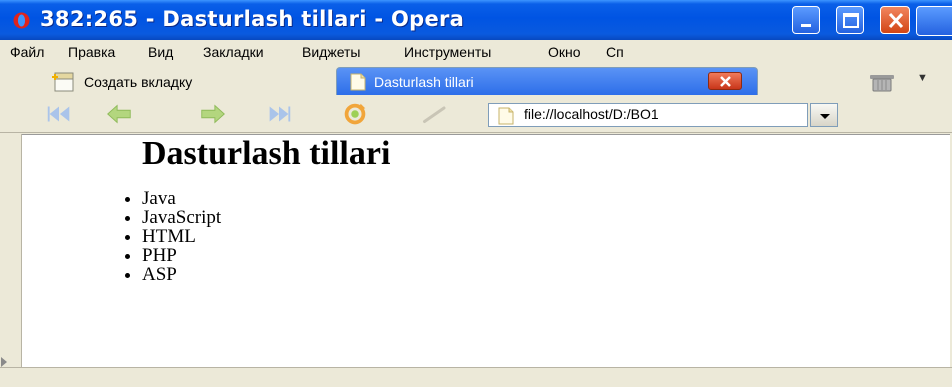 The width and height of the screenshot is (952, 387). Describe the element at coordinates (922, 78) in the screenshot. I see `chevron-down-icon: ▼` at that location.